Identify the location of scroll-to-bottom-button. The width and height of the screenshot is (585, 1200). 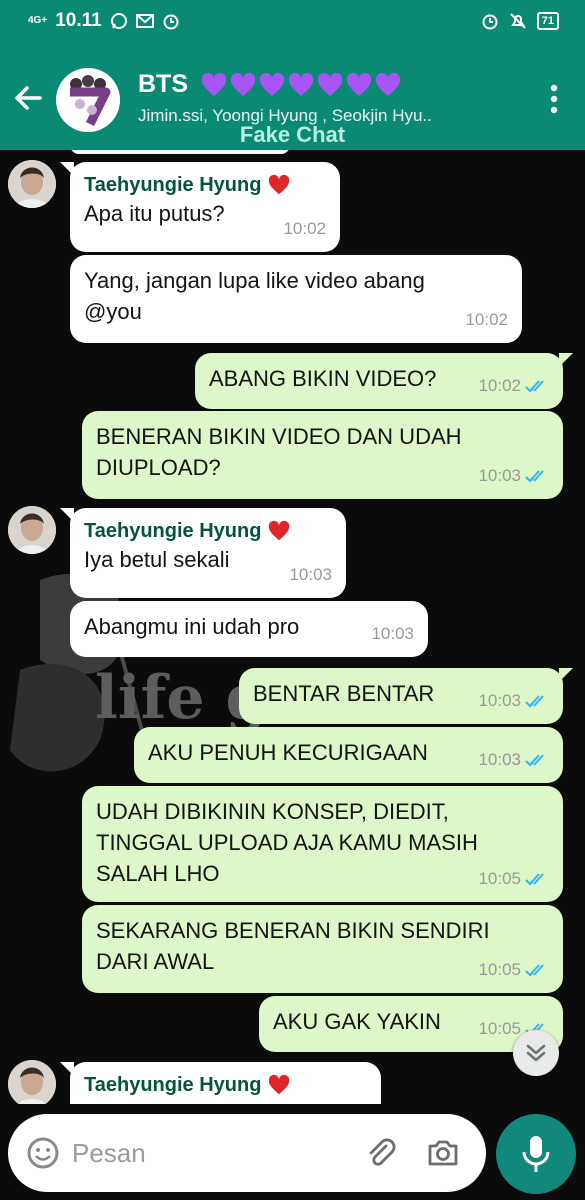
(536, 1053).